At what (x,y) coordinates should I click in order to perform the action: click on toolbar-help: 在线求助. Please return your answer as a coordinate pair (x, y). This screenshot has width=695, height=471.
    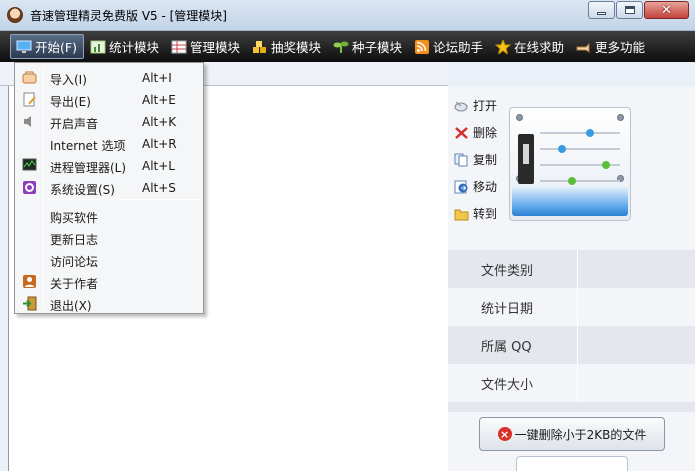
    Looking at the image, I should click on (530, 46).